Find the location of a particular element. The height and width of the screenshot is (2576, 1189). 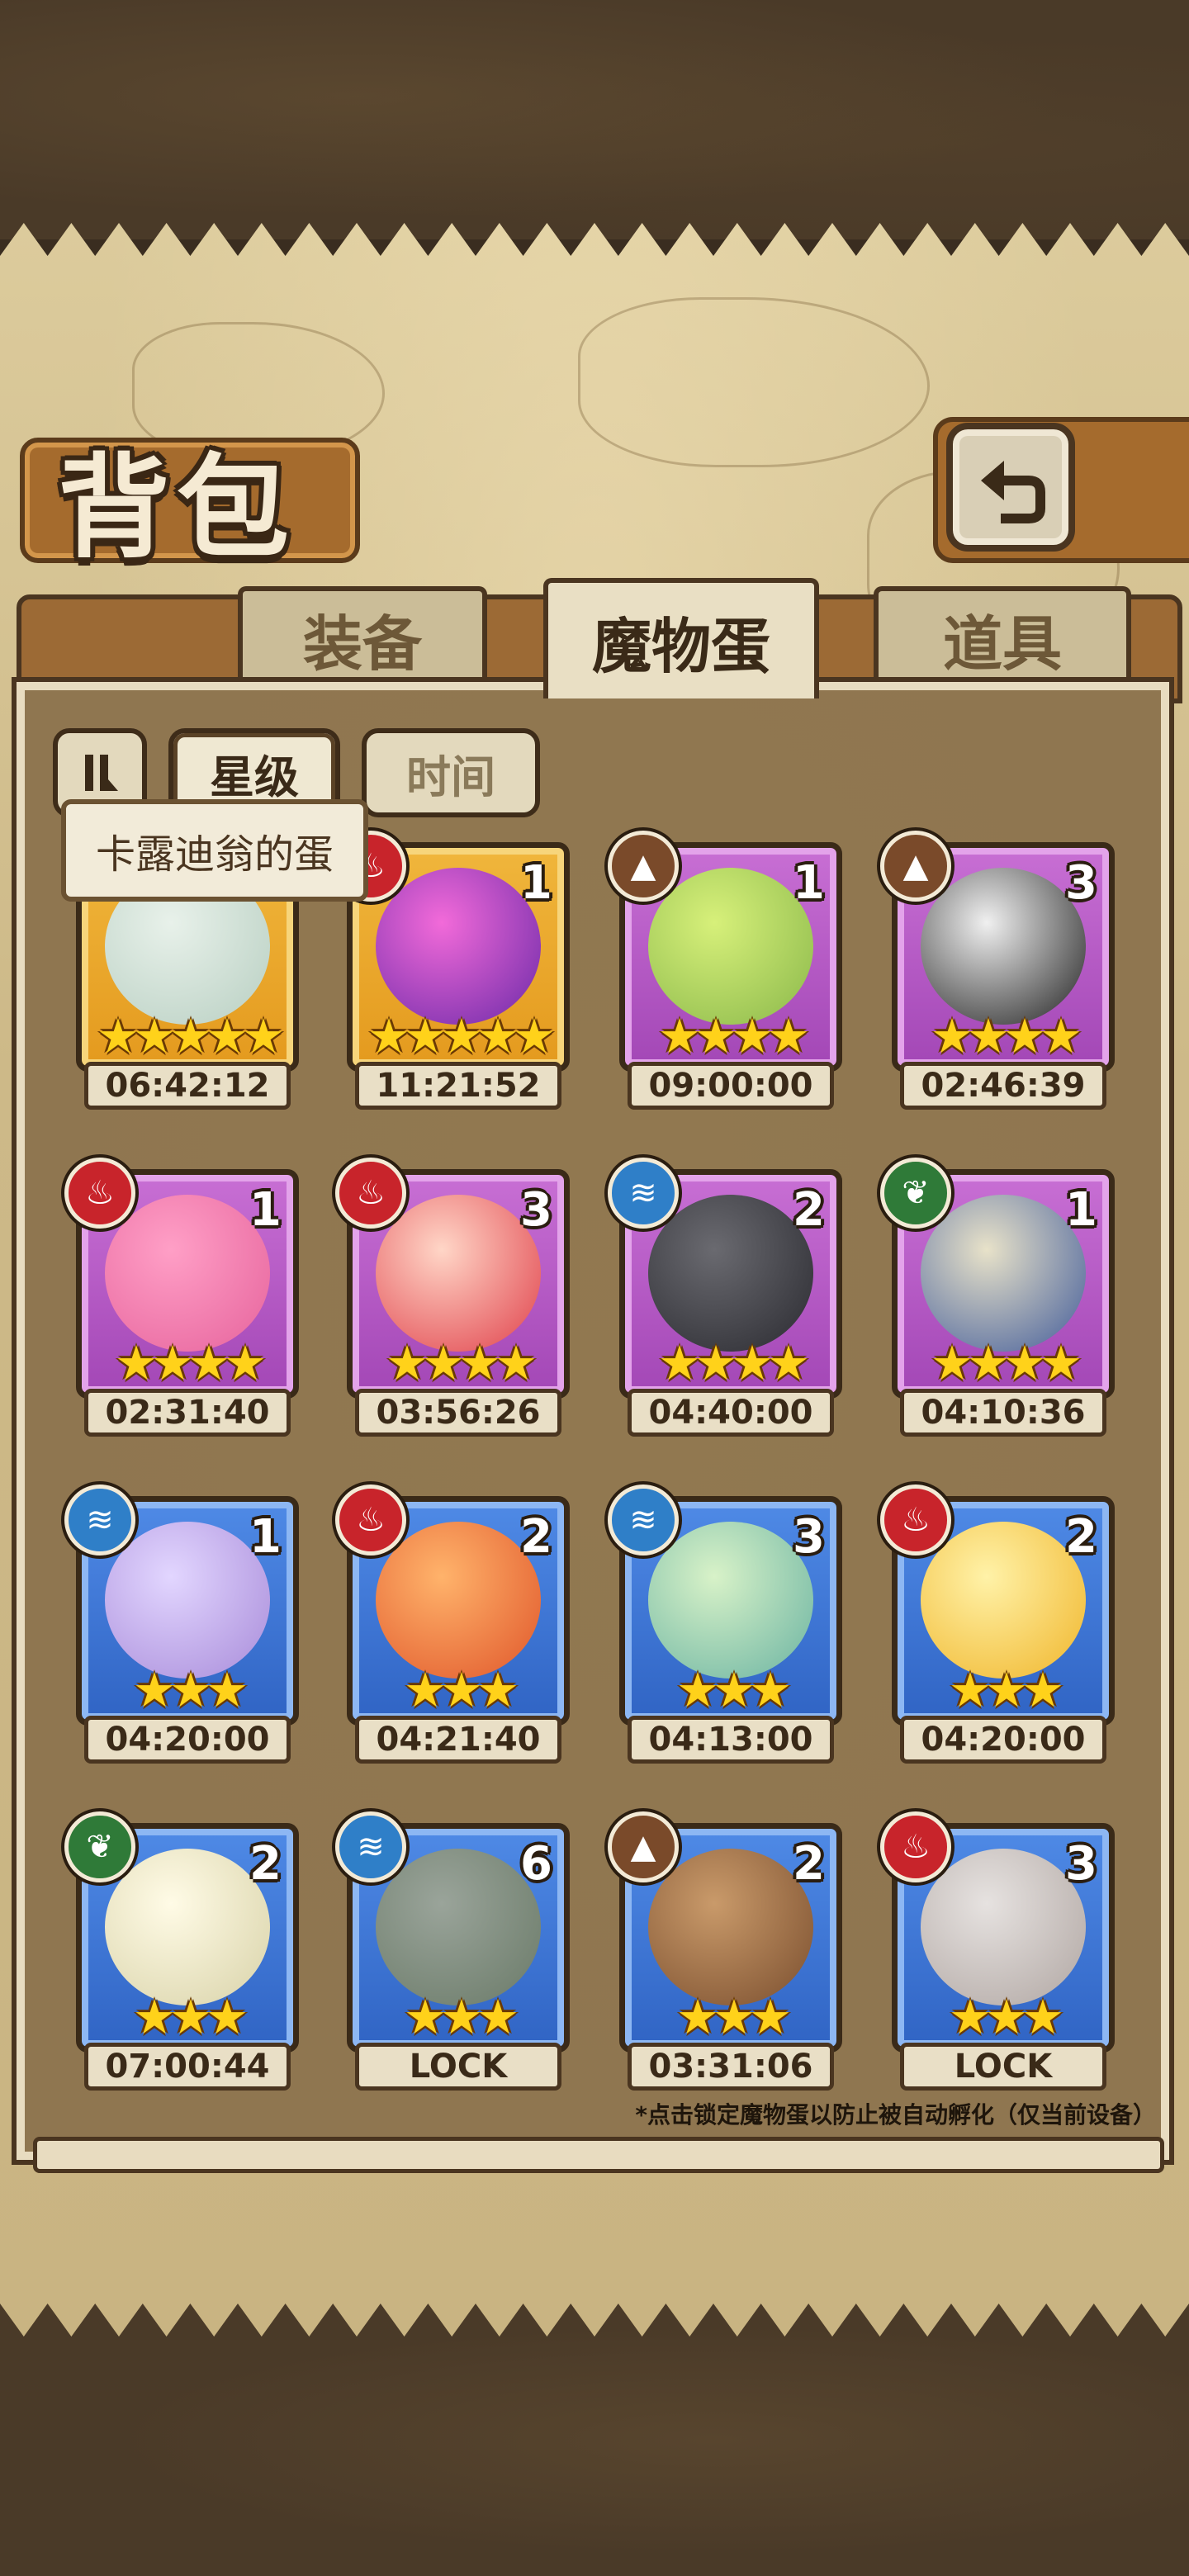

egg-hatch-timer: 04:40:00 is located at coordinates (731, 1413).